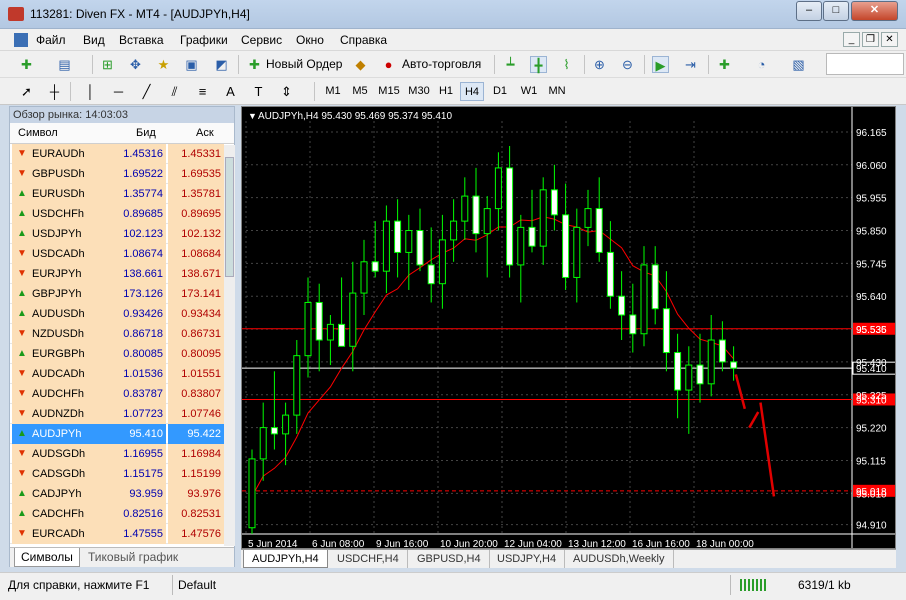 This screenshot has height=600, width=906. What do you see at coordinates (122, 494) in the screenshot?
I see `market-watch-row-cadjpyh: ▲ CADJPYh 93.959 93.976` at bounding box center [122, 494].